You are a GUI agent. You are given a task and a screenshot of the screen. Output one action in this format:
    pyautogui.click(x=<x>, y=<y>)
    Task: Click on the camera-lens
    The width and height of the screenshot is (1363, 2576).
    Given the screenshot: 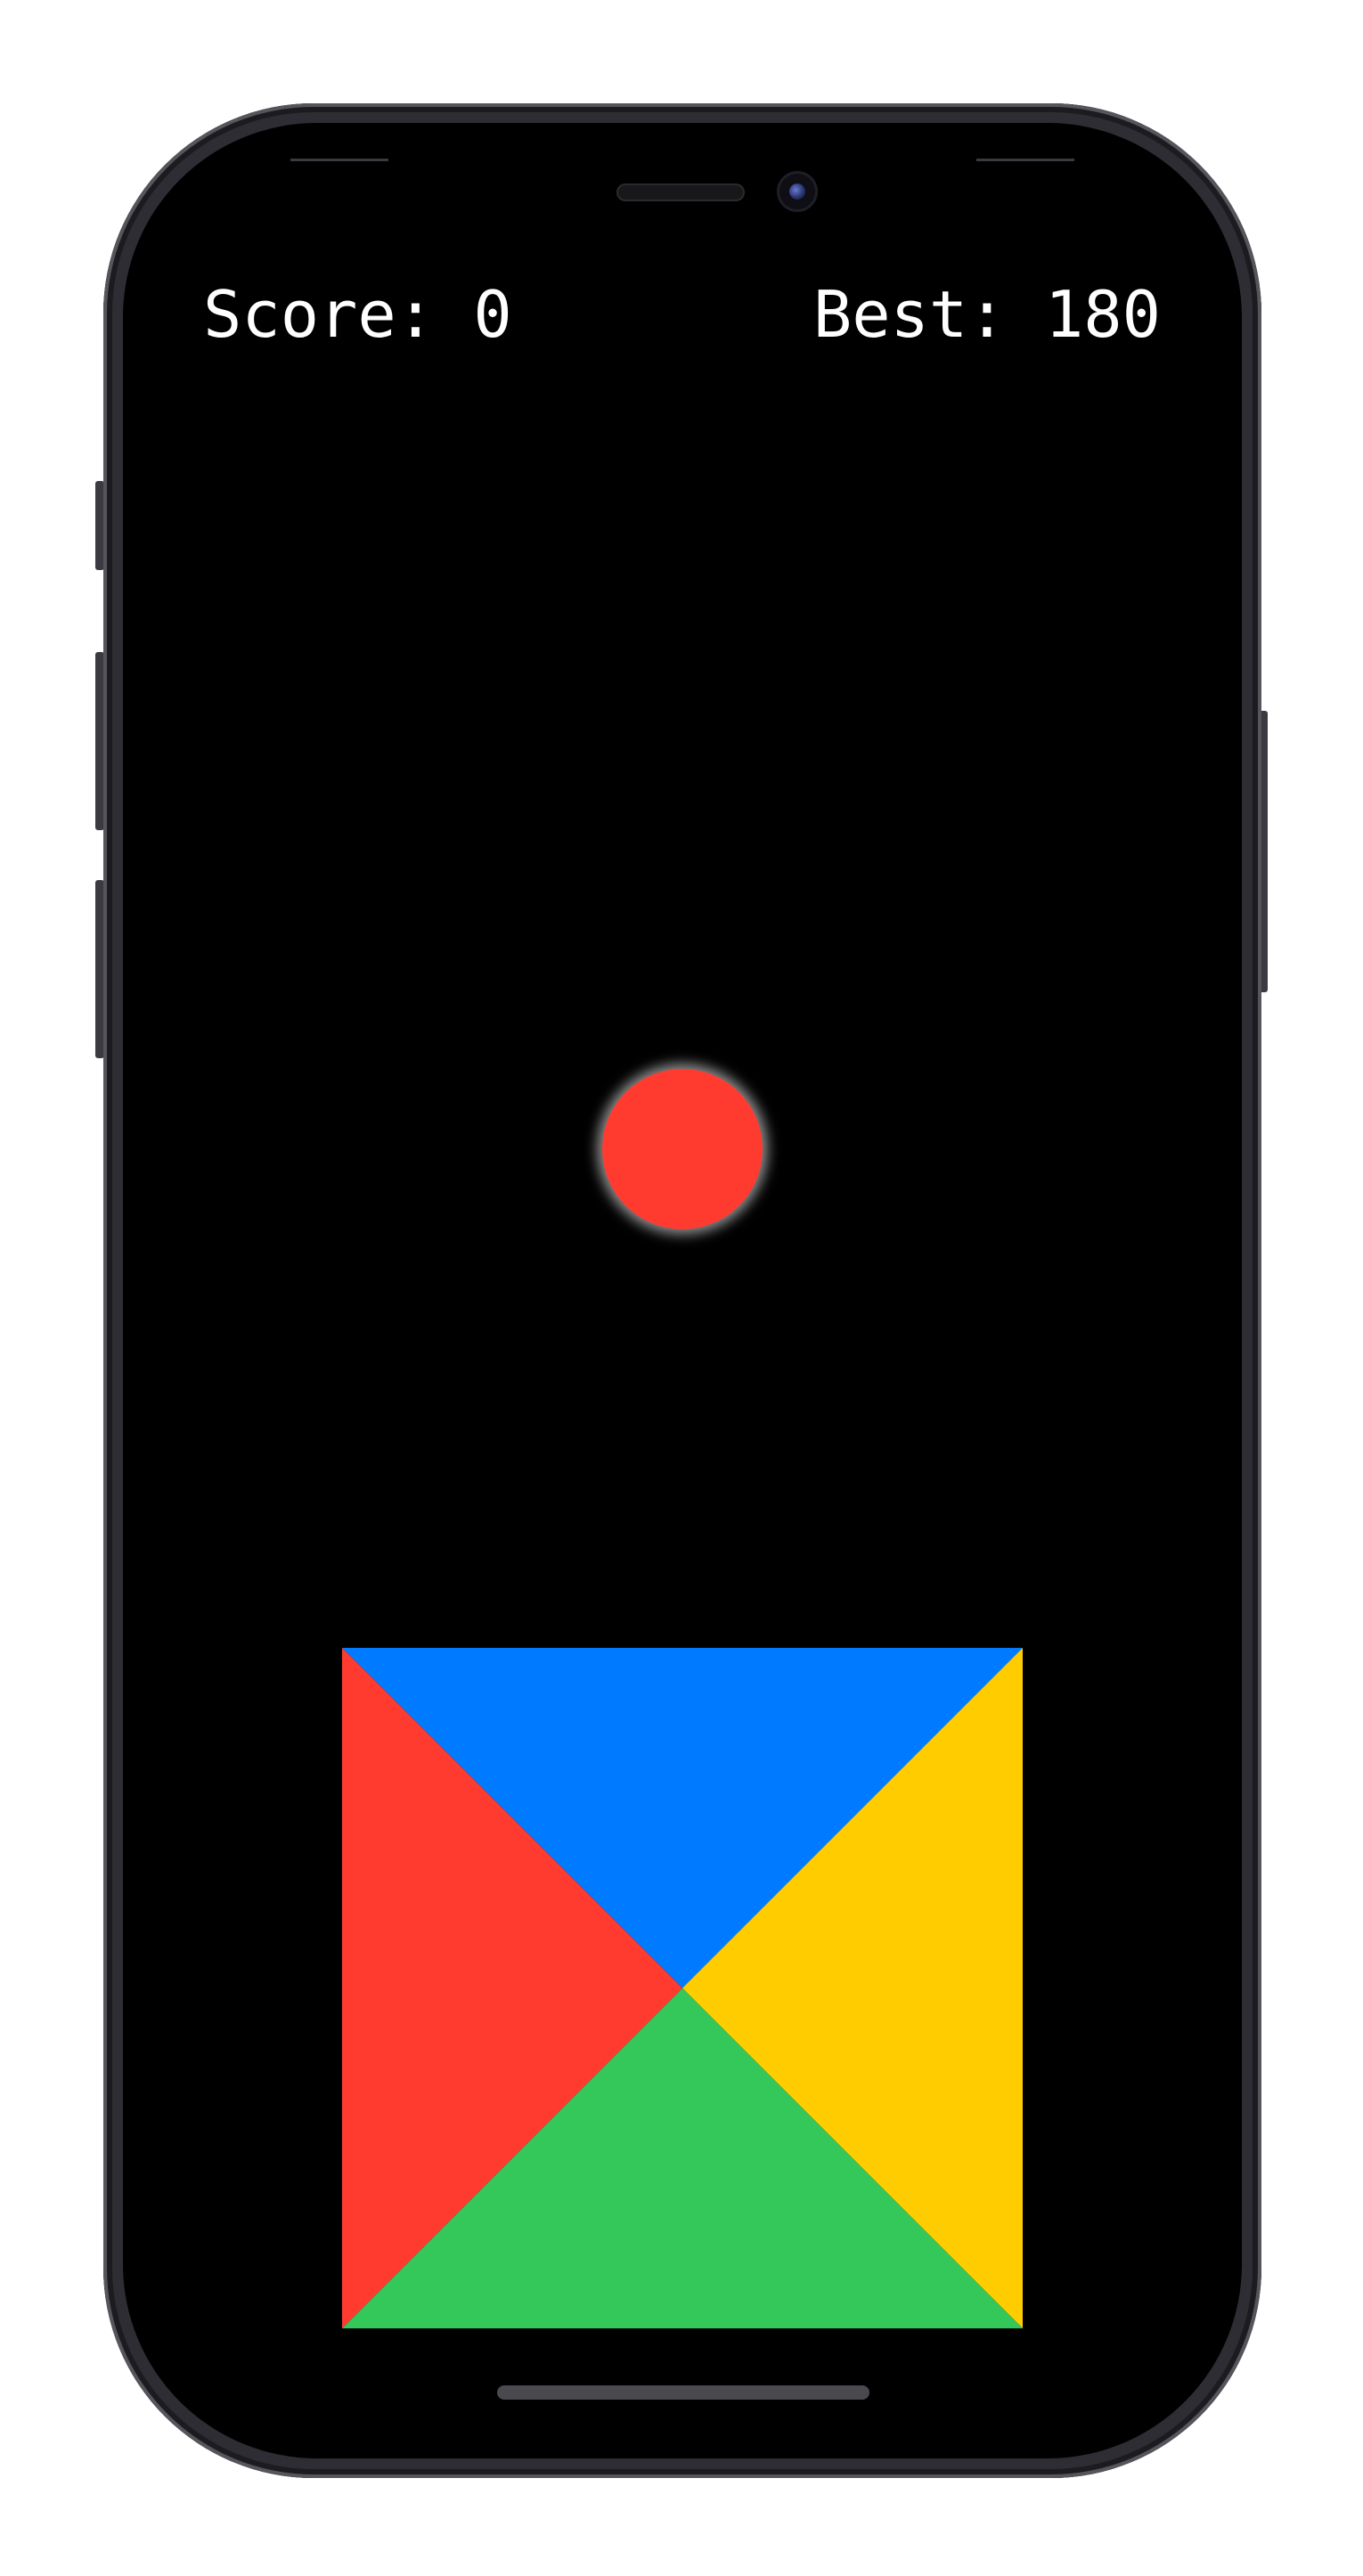 What is the action you would take?
    pyautogui.click(x=797, y=191)
    